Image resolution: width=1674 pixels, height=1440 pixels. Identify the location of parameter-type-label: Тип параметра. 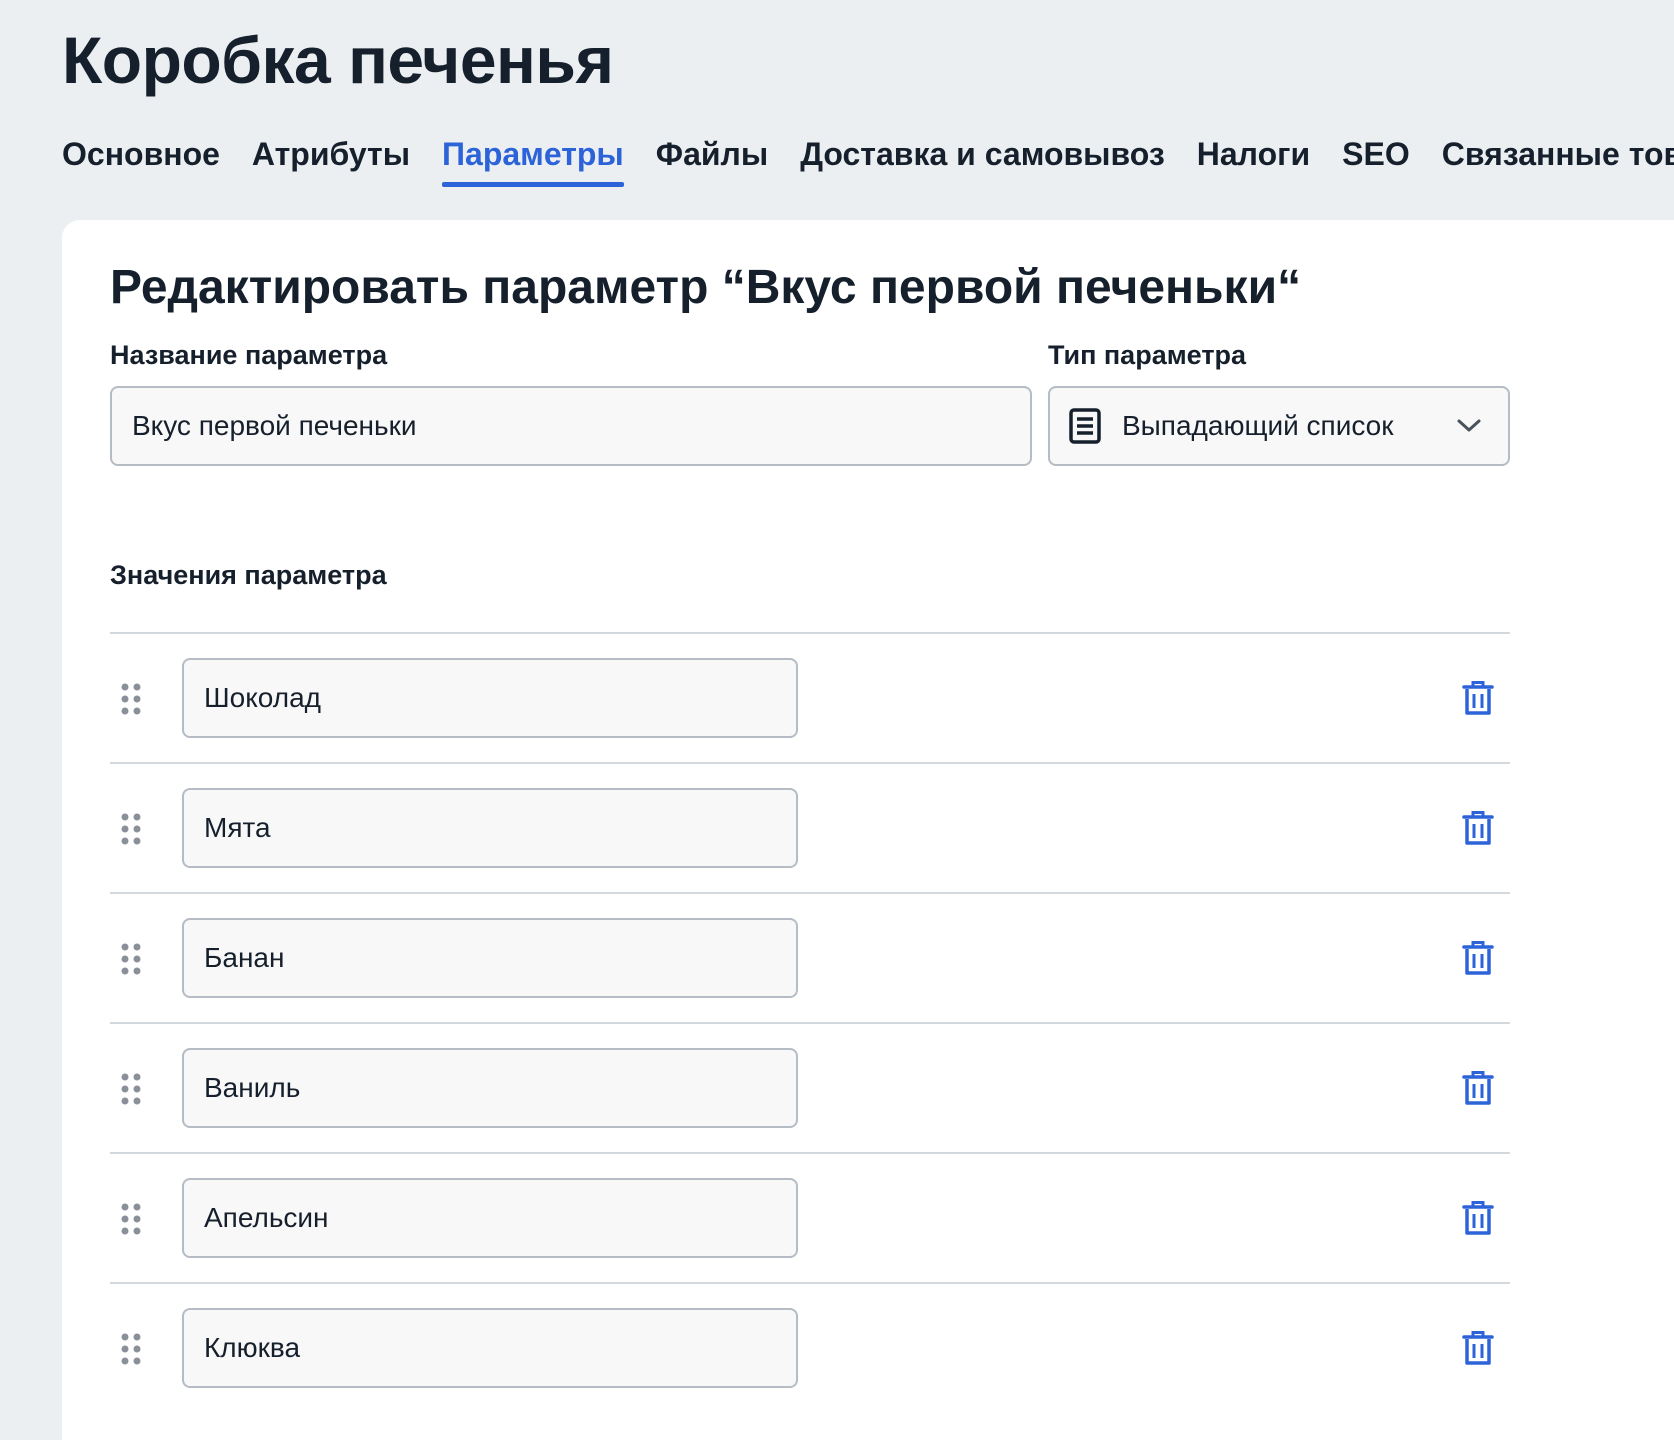
(1147, 355).